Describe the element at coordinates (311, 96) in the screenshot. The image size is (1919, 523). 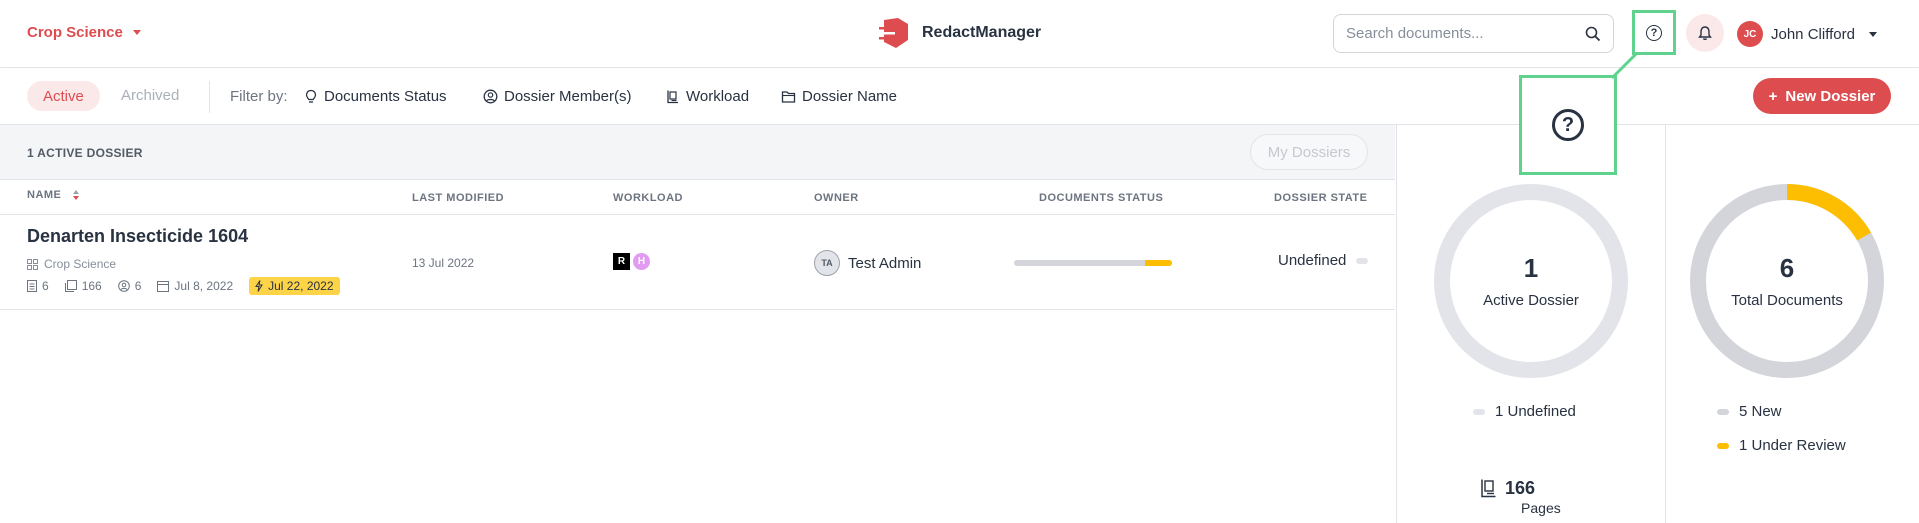
I see `lightbulb-icon` at that location.